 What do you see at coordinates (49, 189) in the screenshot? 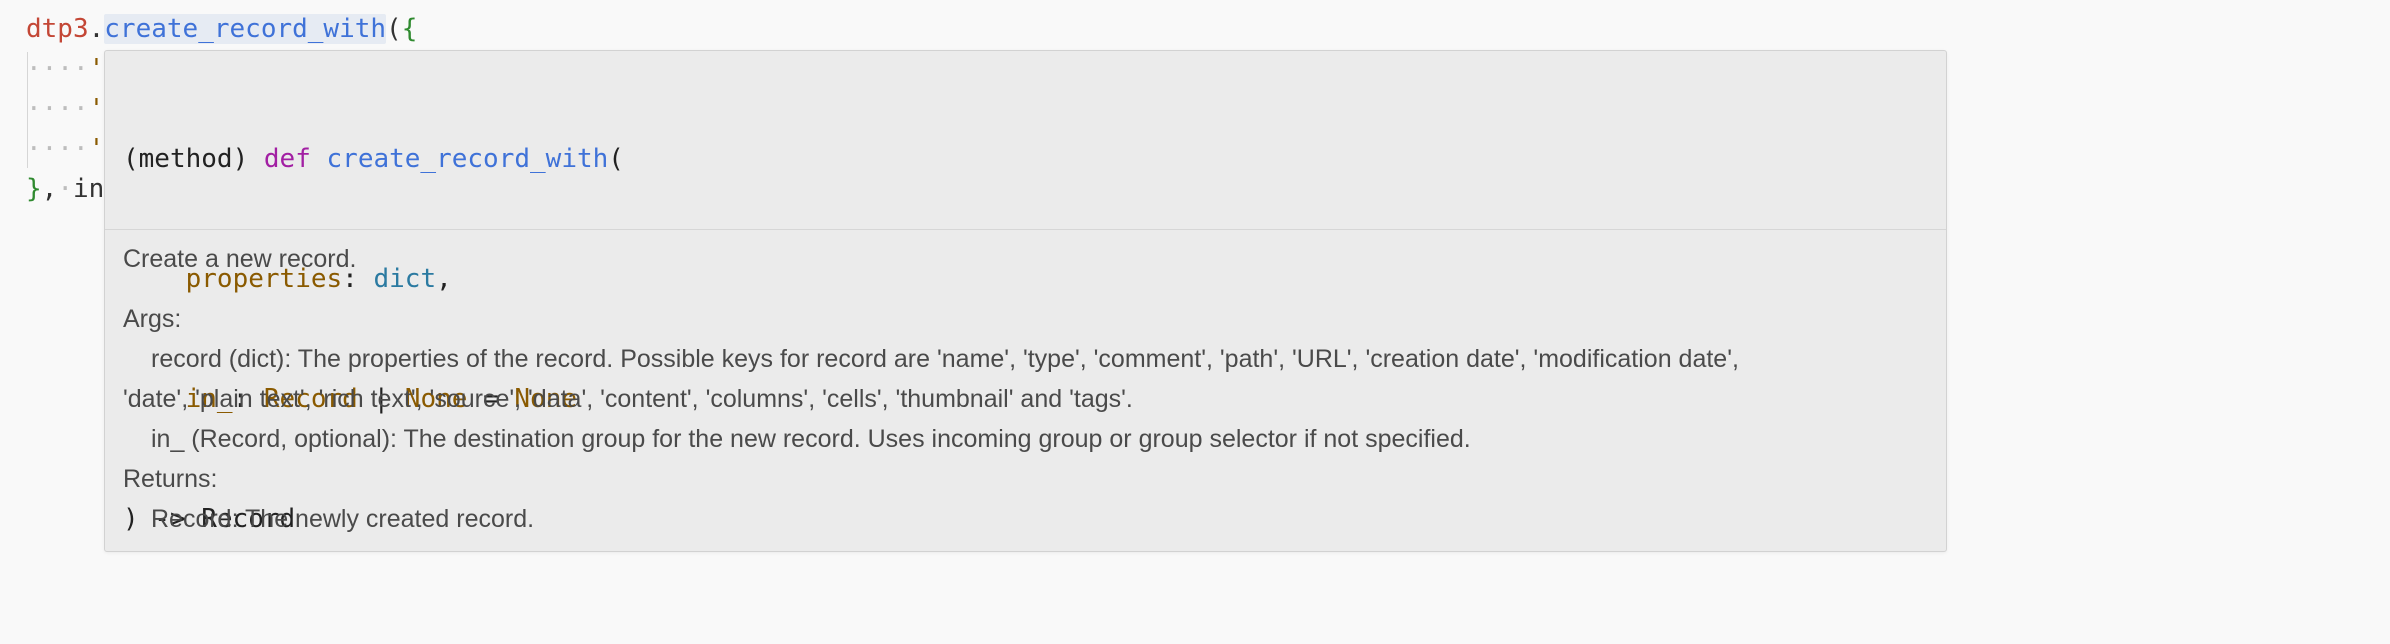
I see `code-comma: ,` at bounding box center [49, 189].